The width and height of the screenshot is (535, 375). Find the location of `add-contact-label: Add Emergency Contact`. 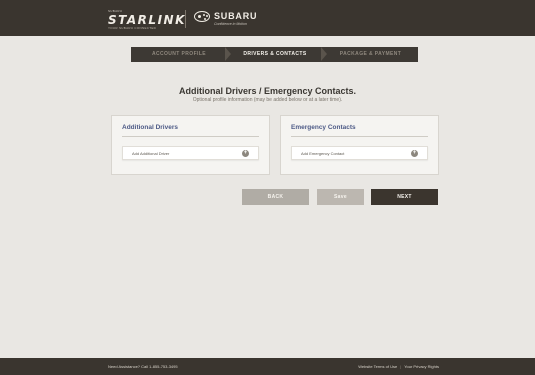

add-contact-label: Add Emergency Contact is located at coordinates (323, 153).